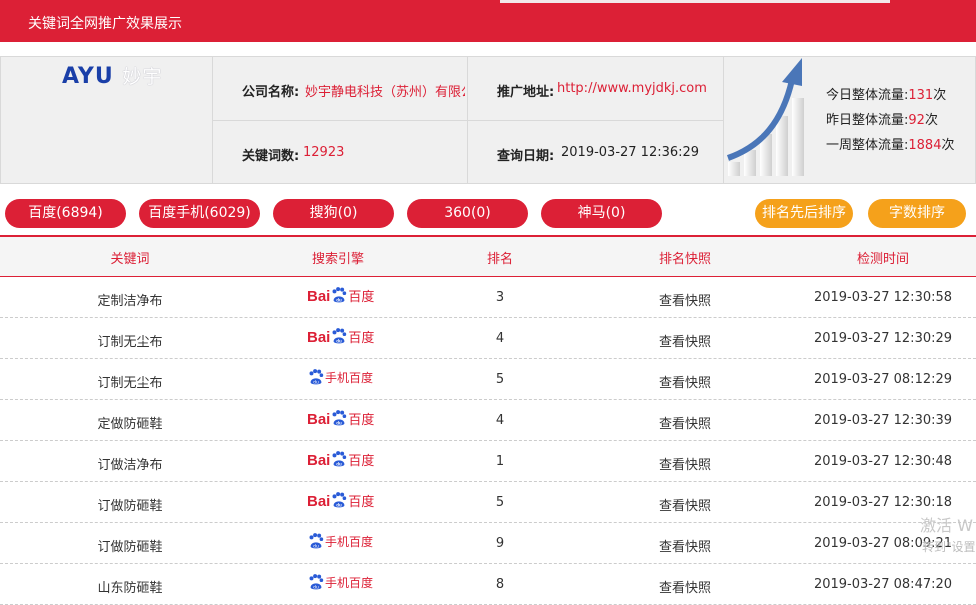 This screenshot has height=605, width=976. Describe the element at coordinates (883, 584) in the screenshot. I see `check-time-cell: 2019-03-27 08:47:20` at that location.